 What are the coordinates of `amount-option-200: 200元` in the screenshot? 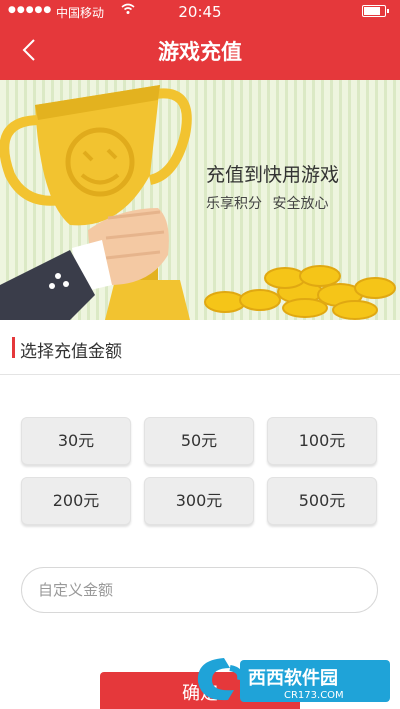 It's located at (76, 501).